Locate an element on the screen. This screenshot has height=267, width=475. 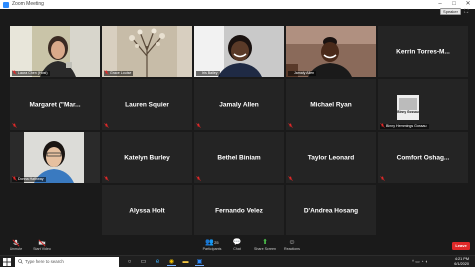
share-screen-label: Share Screen is located at coordinates (265, 249).